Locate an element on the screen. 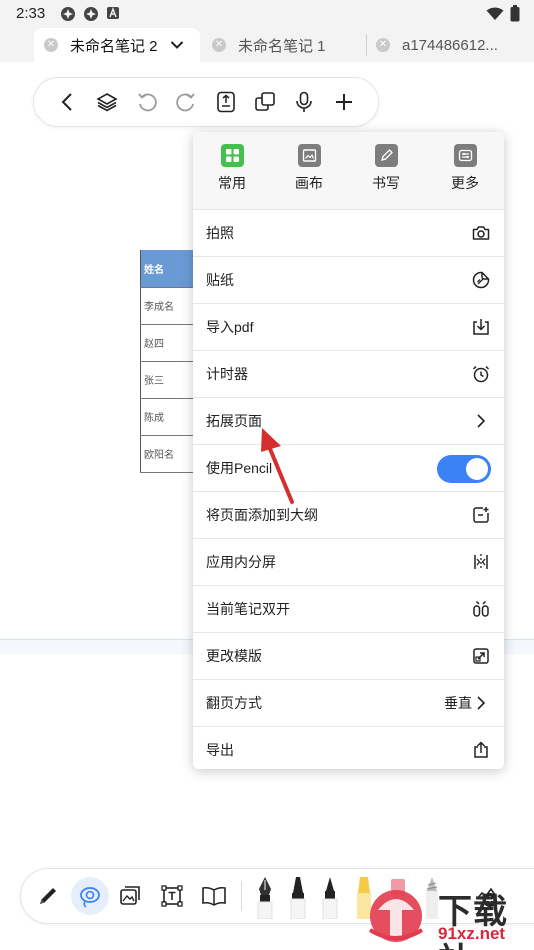  tab-label: 常用 is located at coordinates (232, 183).